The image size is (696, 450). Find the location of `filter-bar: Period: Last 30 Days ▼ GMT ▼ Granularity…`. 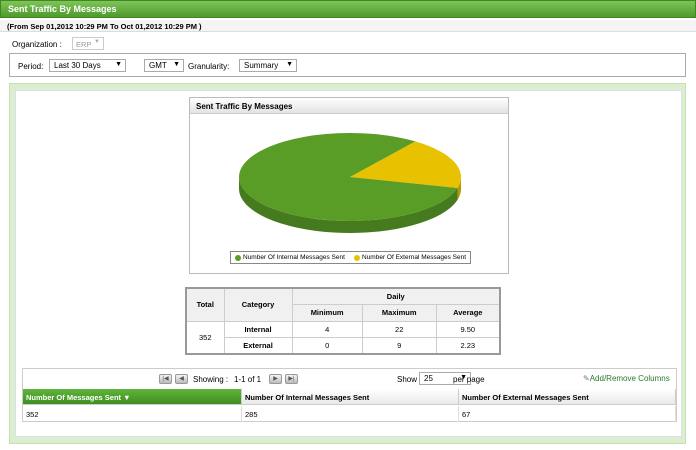

filter-bar: Period: Last 30 Days ▼ GMT ▼ Granularity… is located at coordinates (347, 65).